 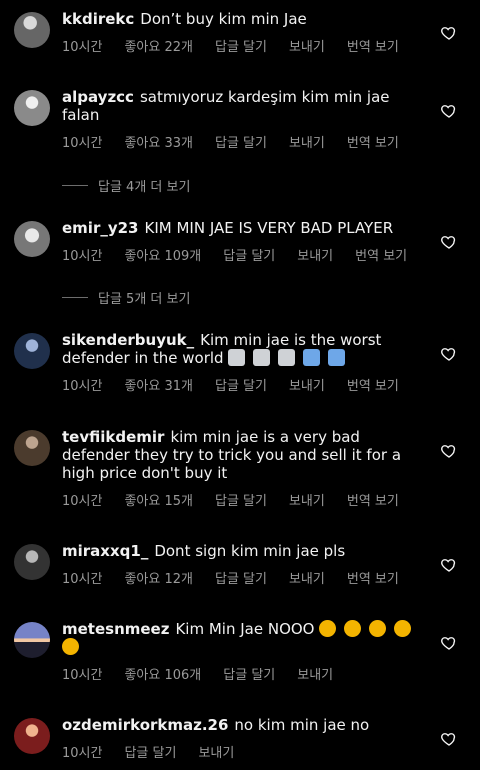 I want to click on likes-count: 좋아요 33개, so click(x=158, y=141).